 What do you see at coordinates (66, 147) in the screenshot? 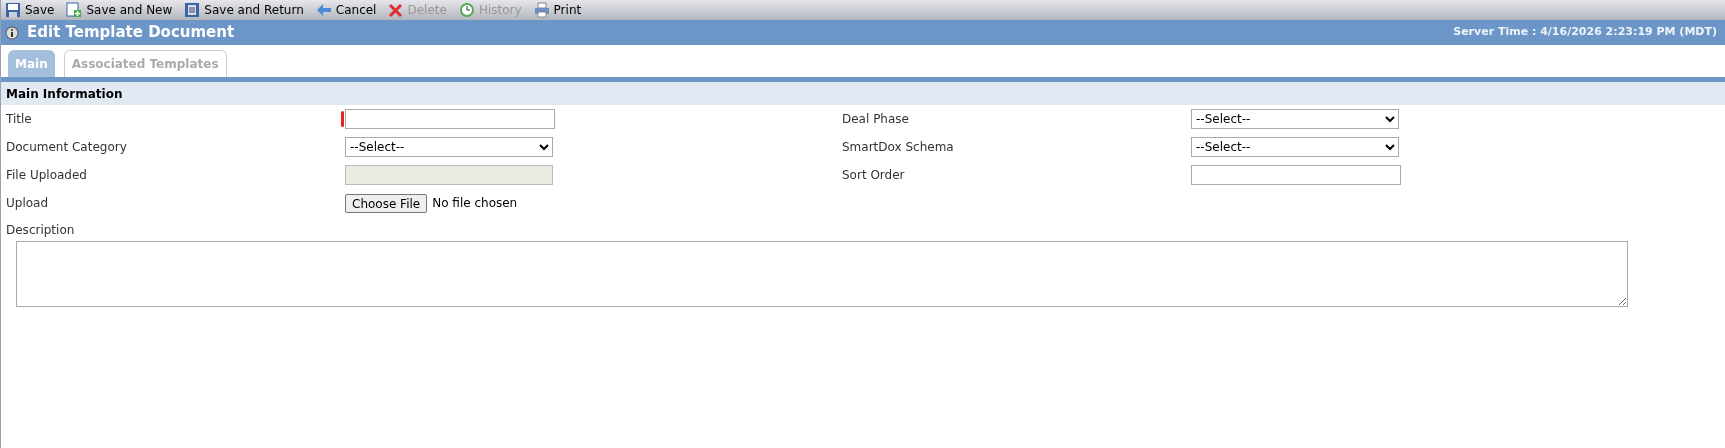
I see `field-label: Document Category` at bounding box center [66, 147].